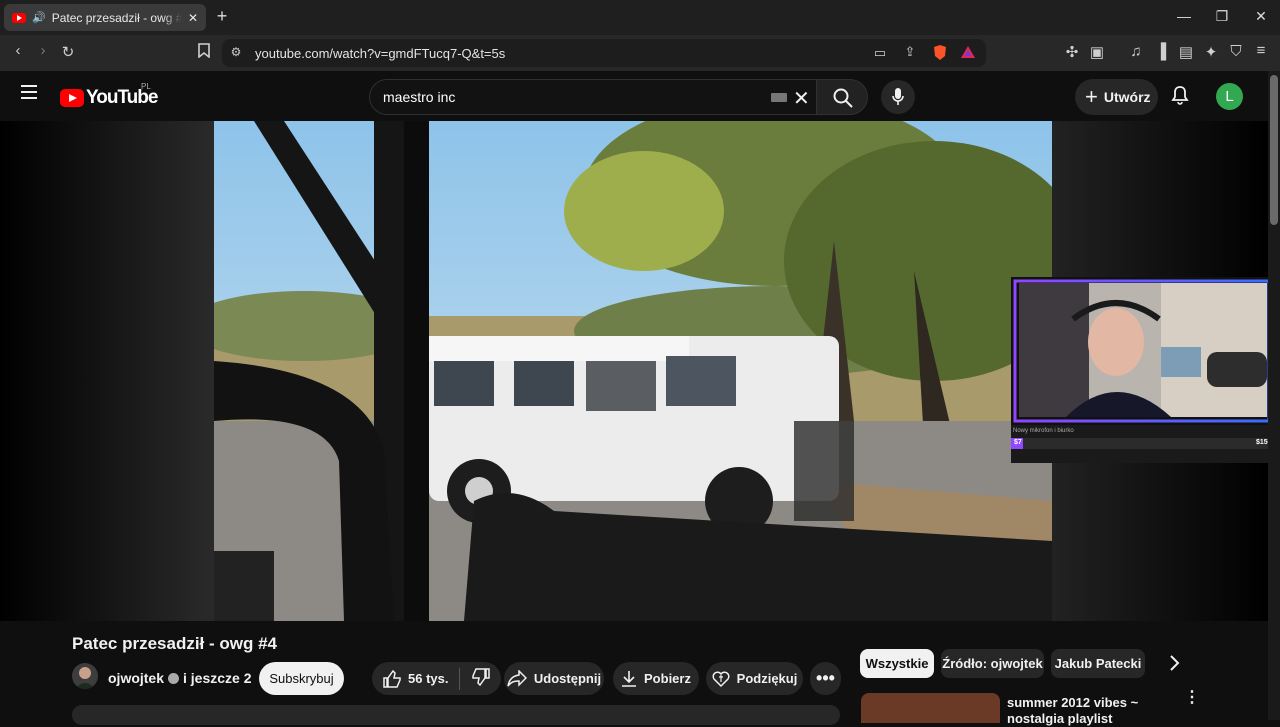 This screenshot has width=1280, height=727. I want to click on recommendation-thumbnail, so click(930, 708).